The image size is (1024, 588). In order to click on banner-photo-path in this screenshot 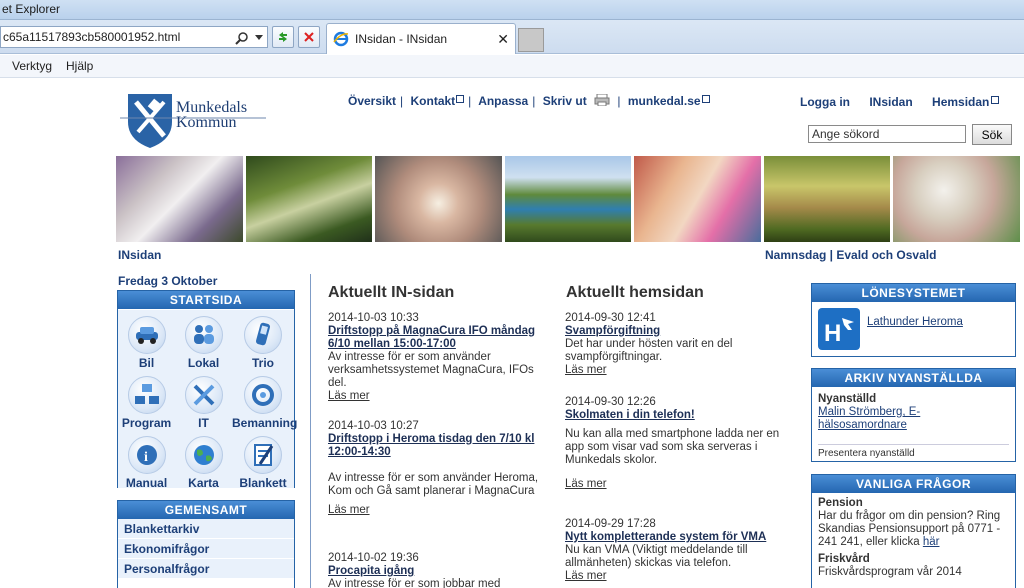, I will do `click(827, 199)`.